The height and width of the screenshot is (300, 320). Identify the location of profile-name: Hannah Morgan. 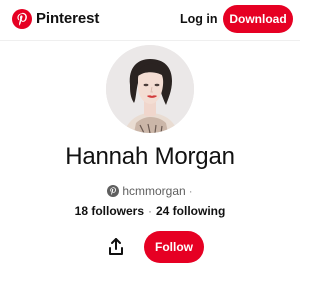
(150, 156).